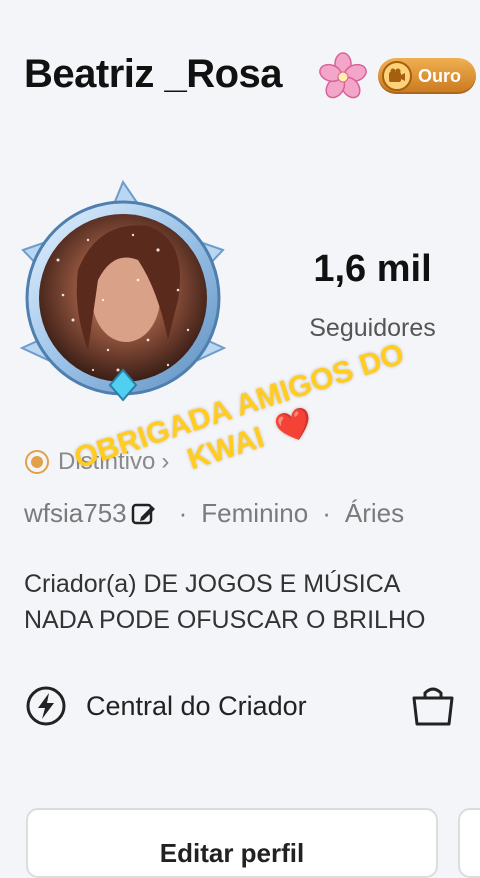  I want to click on edit-profile-button: Editar perfil, so click(232, 843).